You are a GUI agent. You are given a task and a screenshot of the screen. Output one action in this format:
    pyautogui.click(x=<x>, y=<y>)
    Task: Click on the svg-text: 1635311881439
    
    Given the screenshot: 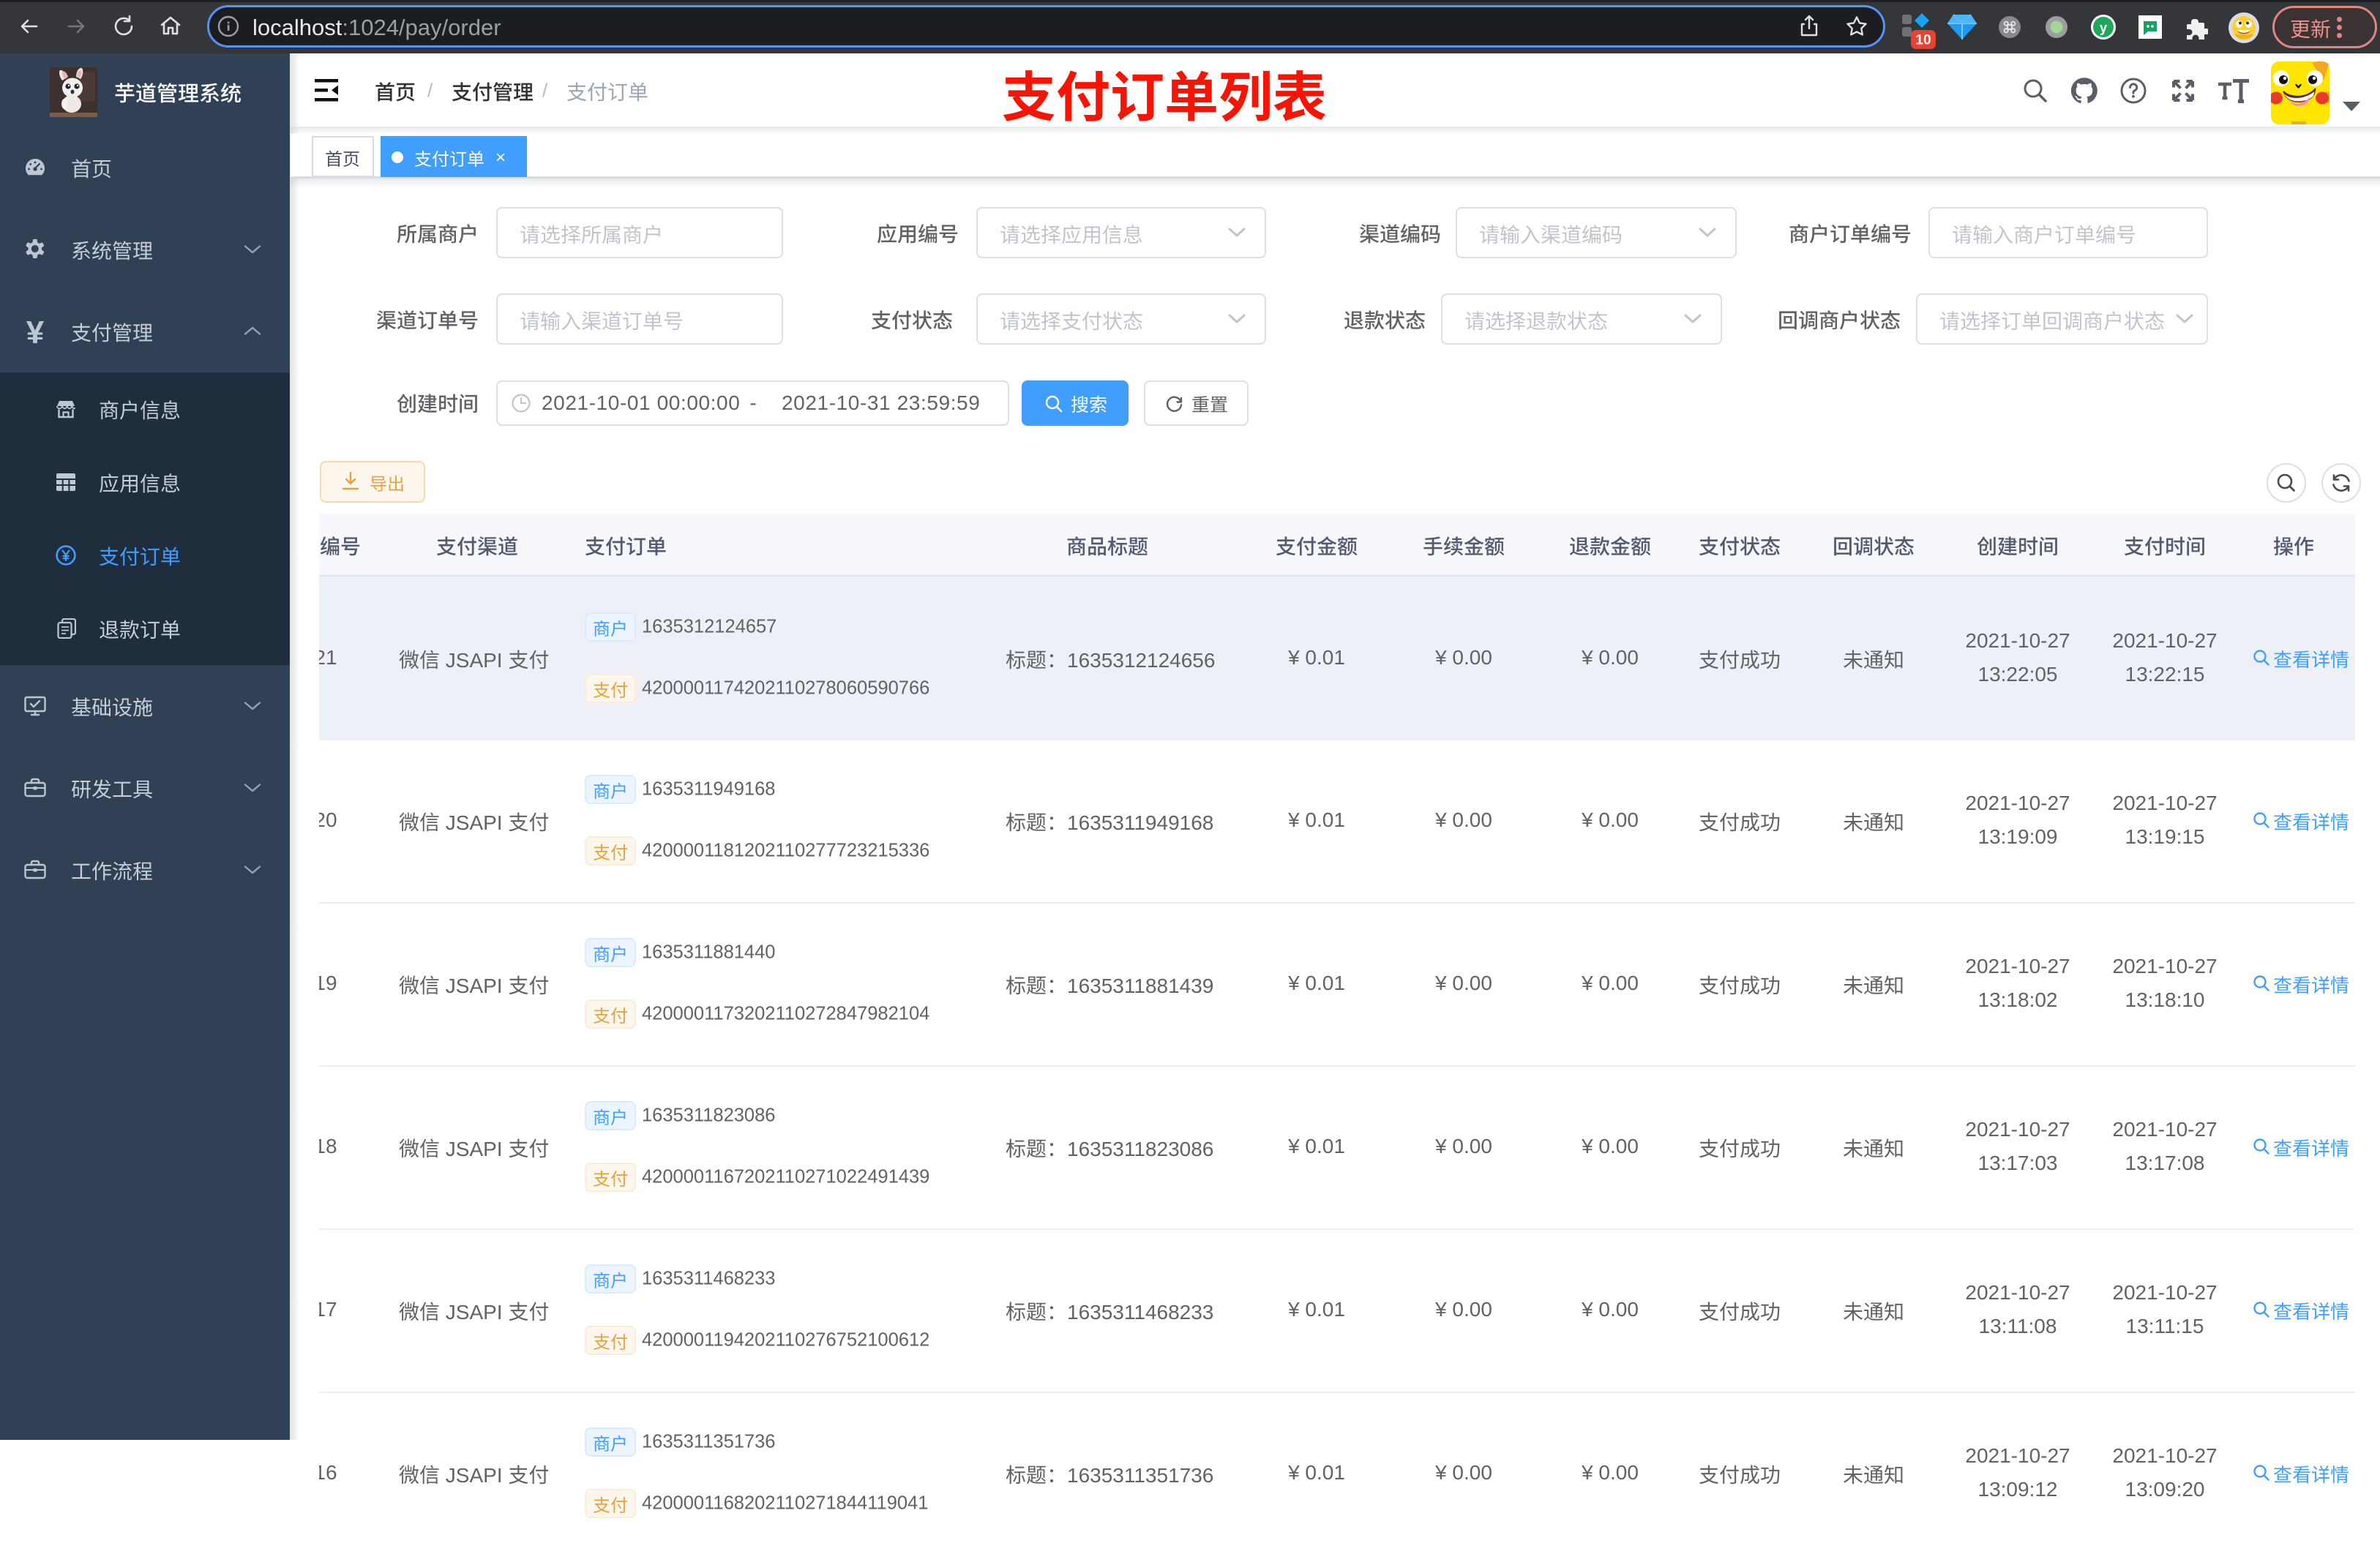 What is the action you would take?
    pyautogui.click(x=1140, y=986)
    